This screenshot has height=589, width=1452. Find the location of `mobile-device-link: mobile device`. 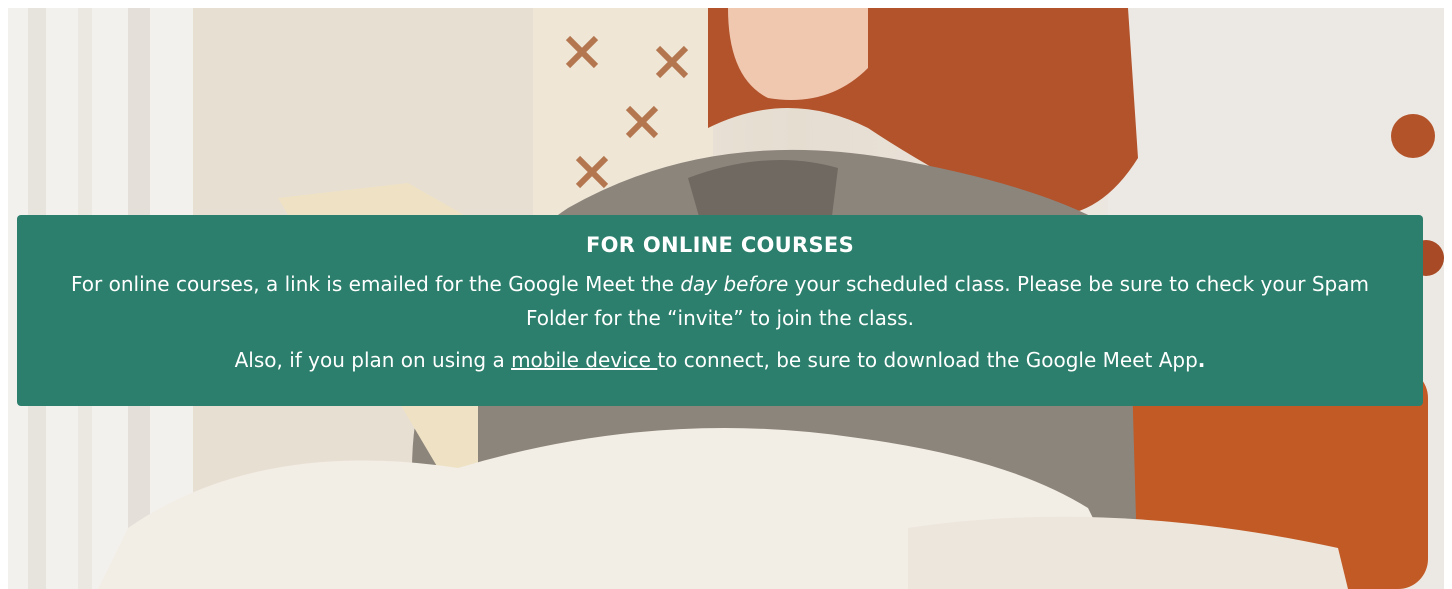

mobile-device-link: mobile device is located at coordinates (584, 360).